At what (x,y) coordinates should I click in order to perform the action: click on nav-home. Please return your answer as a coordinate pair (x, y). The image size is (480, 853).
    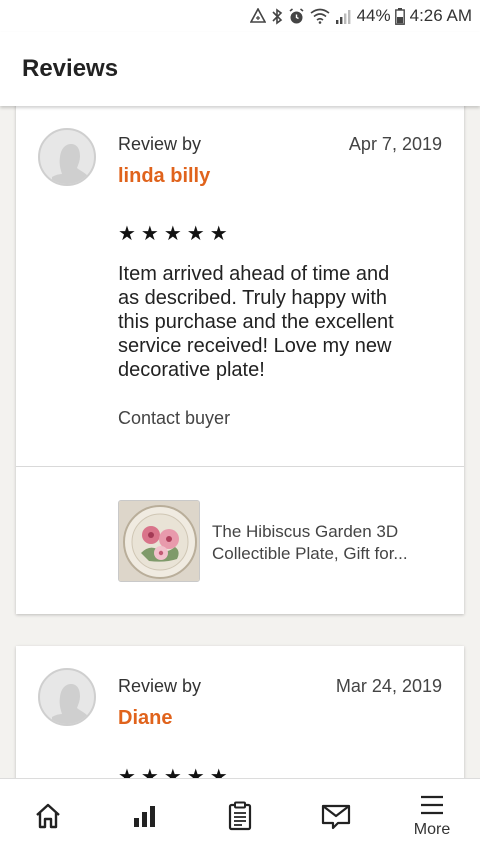
    Looking at the image, I should click on (48, 816).